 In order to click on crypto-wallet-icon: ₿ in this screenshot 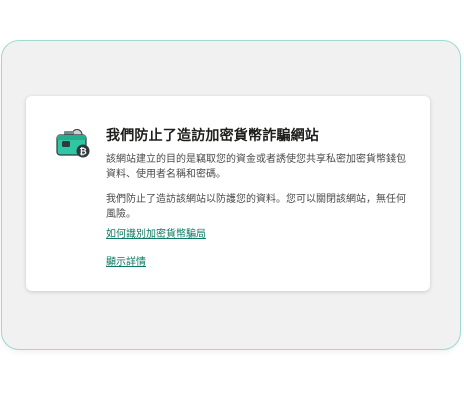, I will do `click(74, 144)`.